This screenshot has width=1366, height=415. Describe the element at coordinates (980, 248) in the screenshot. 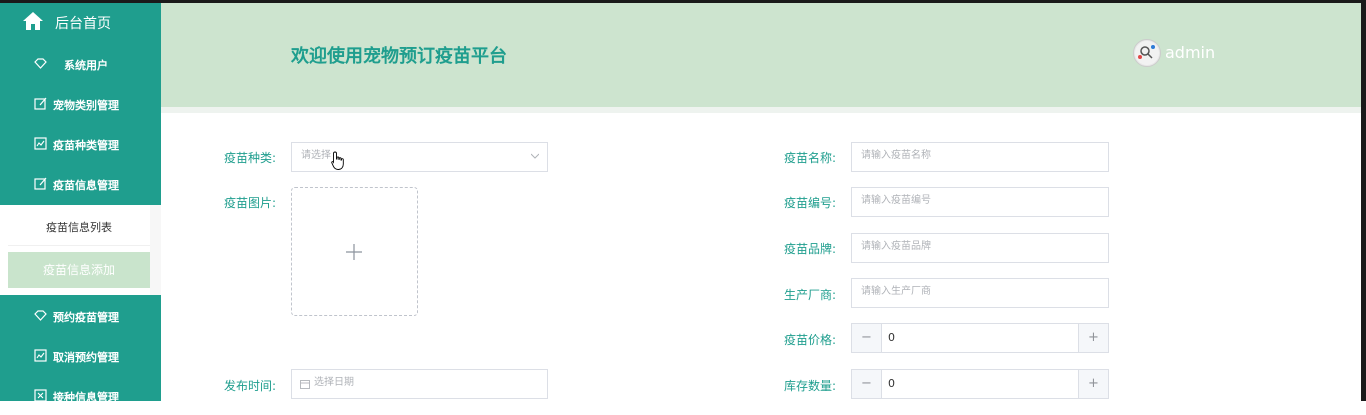

I see `vaccine-brand-input: 请输入疫苗品牌` at that location.